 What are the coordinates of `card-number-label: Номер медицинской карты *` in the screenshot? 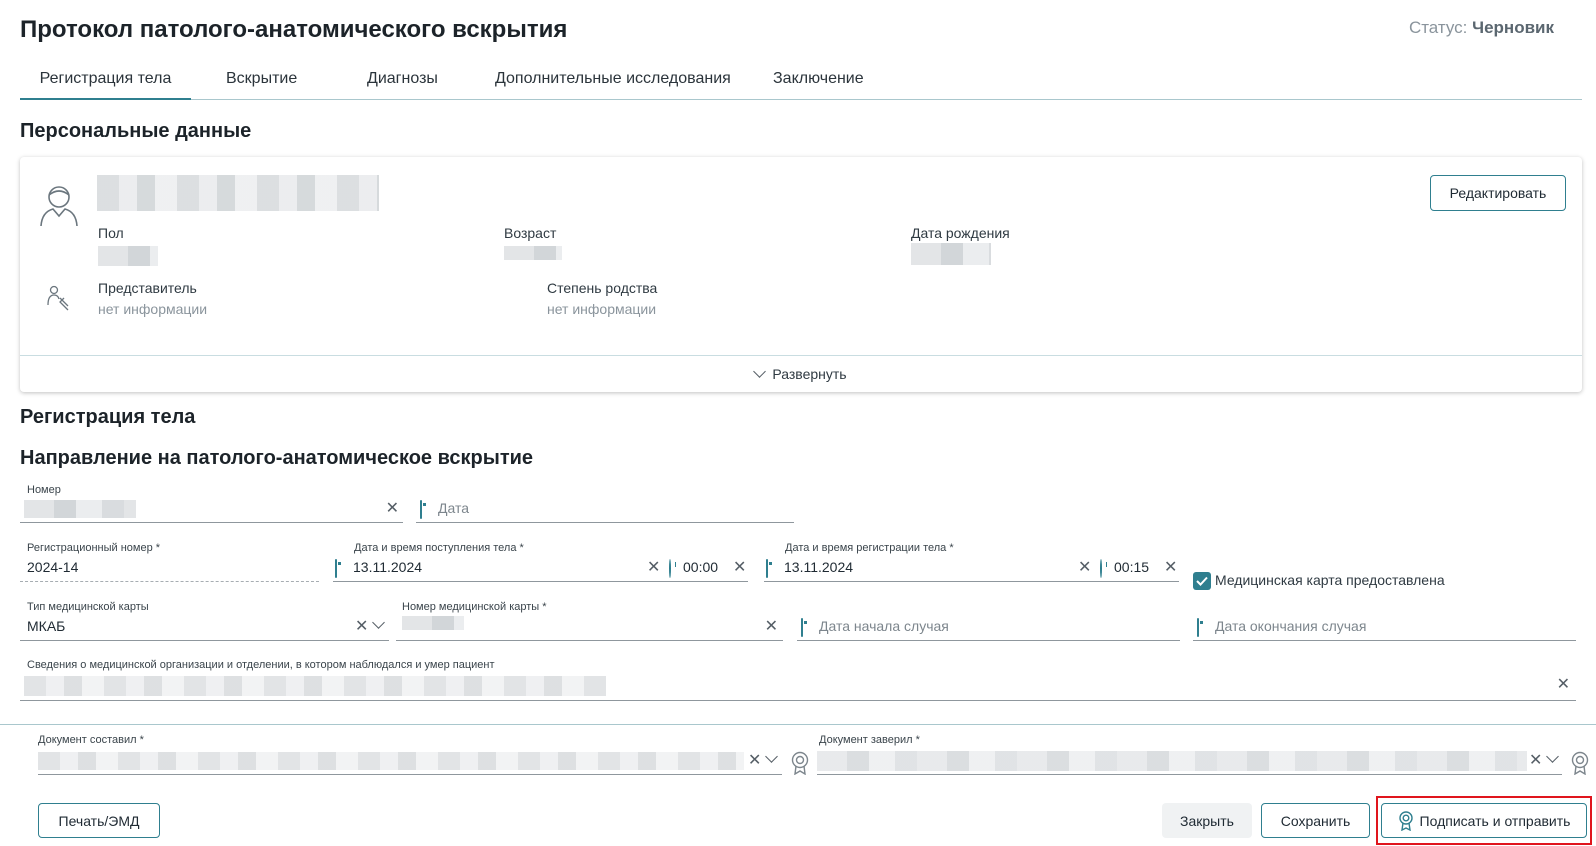 It's located at (474, 607).